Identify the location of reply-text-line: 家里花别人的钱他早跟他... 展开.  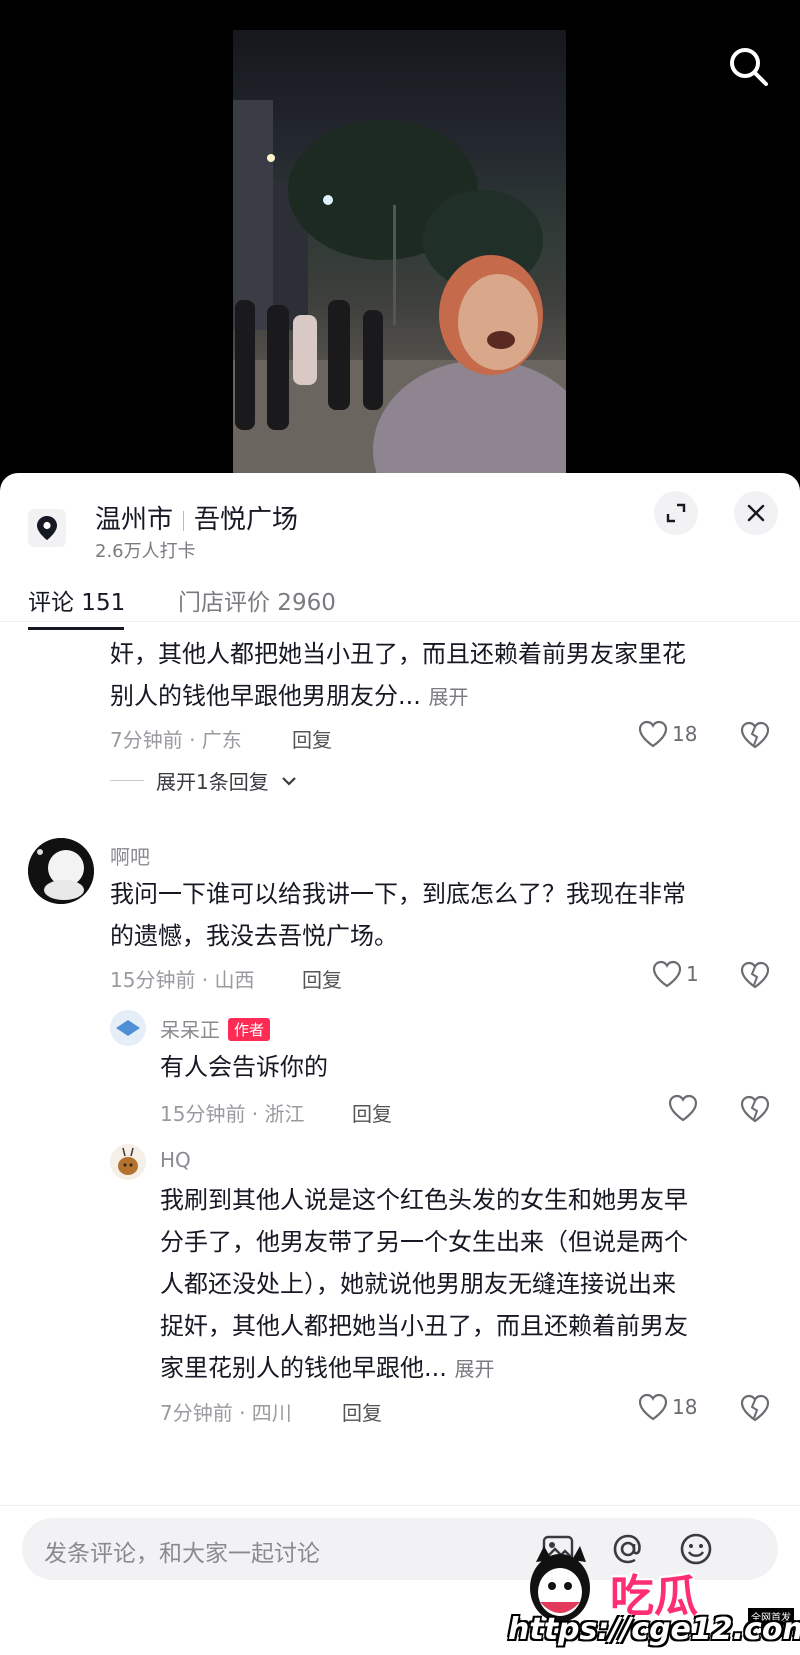
(327, 1368).